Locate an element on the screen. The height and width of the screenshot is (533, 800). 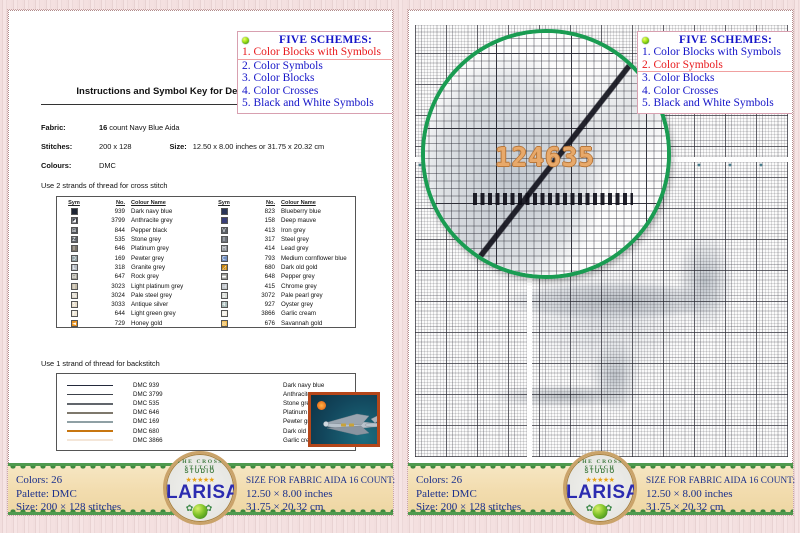
backstitch-colour-name: Pewter grey is located at coordinates (300, 422).